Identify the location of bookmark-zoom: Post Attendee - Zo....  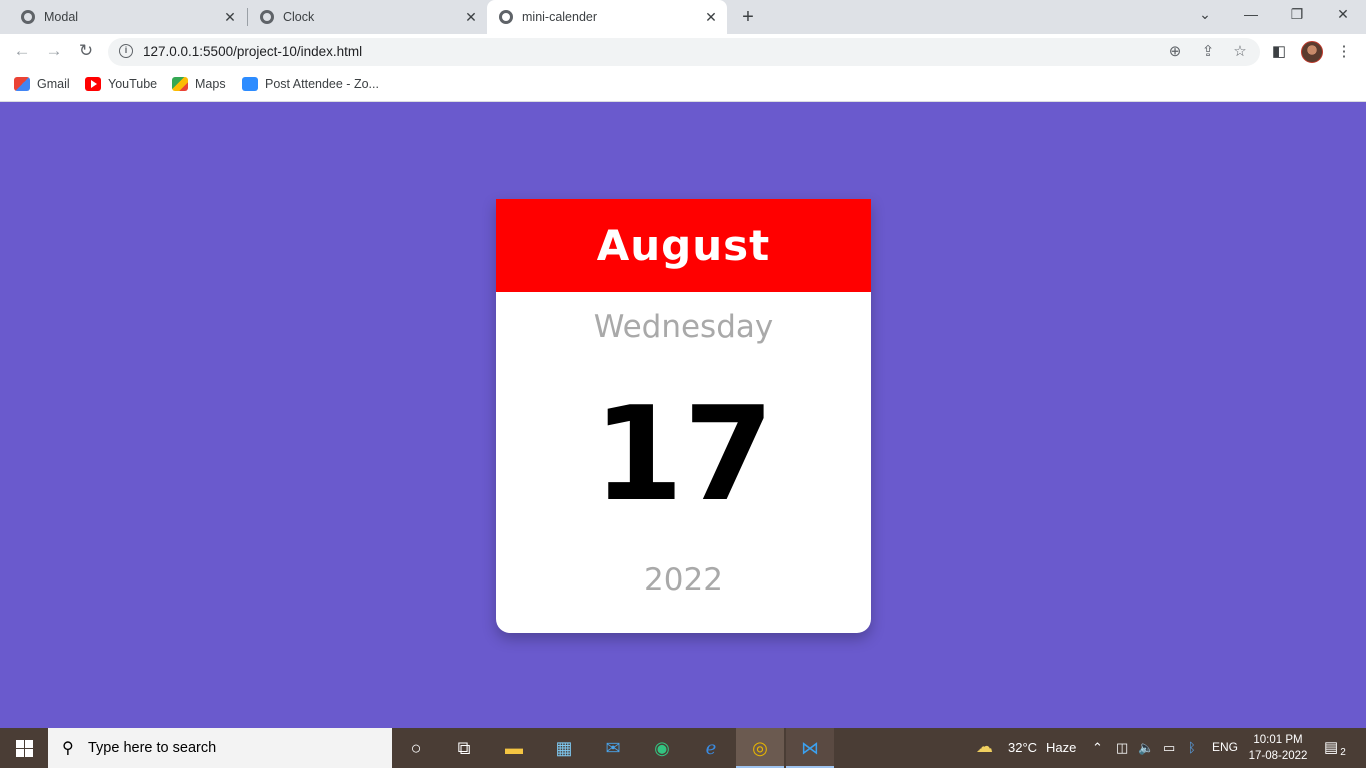
(310, 84).